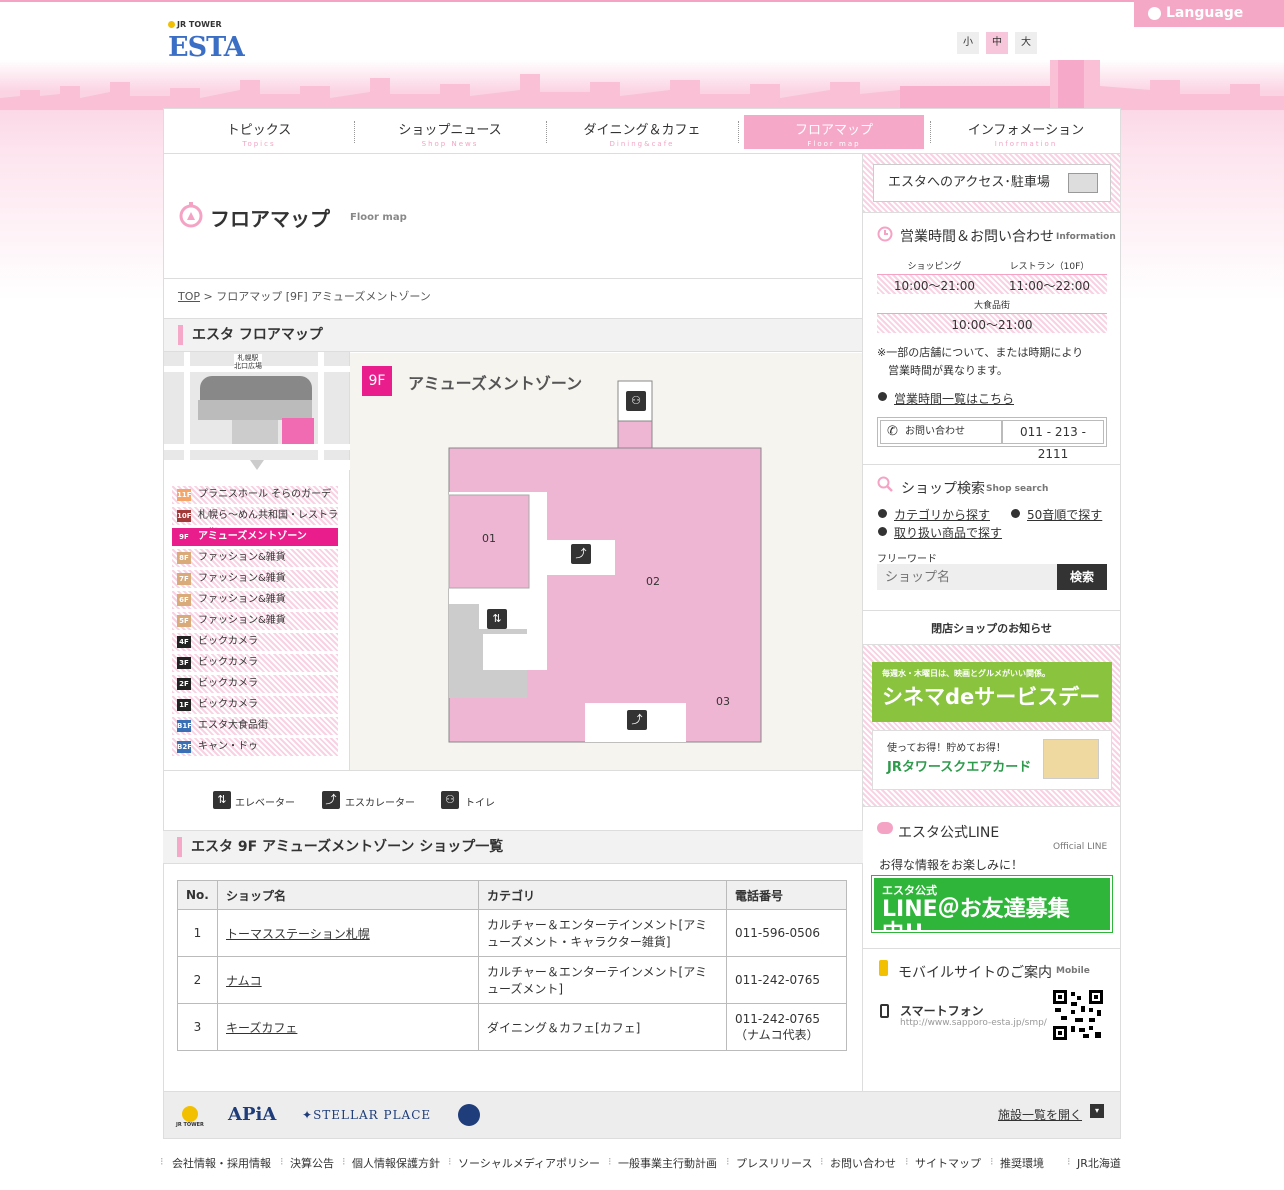 The width and height of the screenshot is (1284, 1190). I want to click on floor-item-4f: 4F ビックカメラ, so click(255, 642).